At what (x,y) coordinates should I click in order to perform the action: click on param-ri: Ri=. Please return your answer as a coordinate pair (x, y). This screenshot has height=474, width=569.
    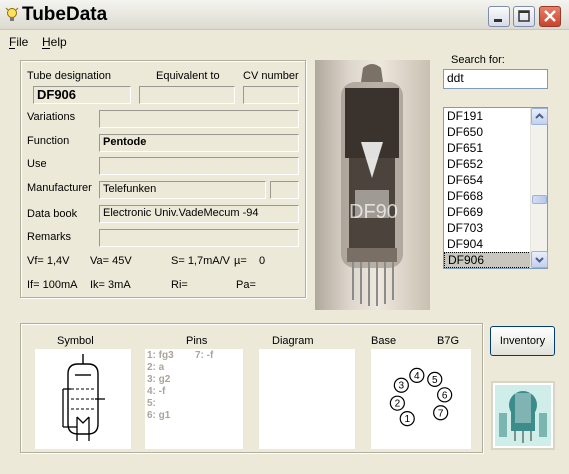
    Looking at the image, I should click on (179, 285).